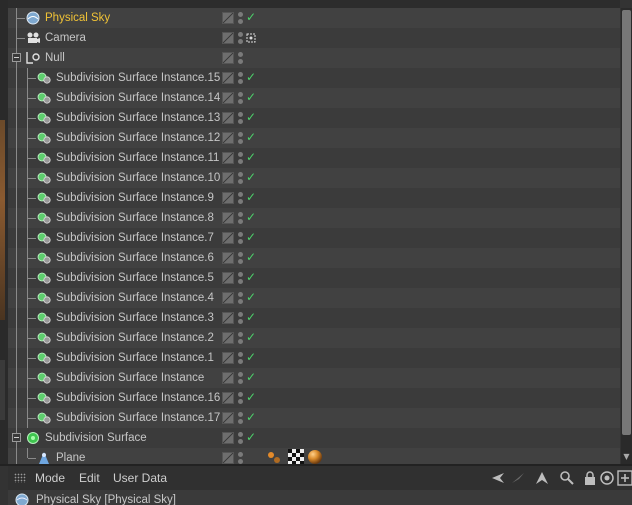 The height and width of the screenshot is (505, 632). I want to click on tree-row: Subdivision Surface Instance.10 ✓, so click(314, 178).